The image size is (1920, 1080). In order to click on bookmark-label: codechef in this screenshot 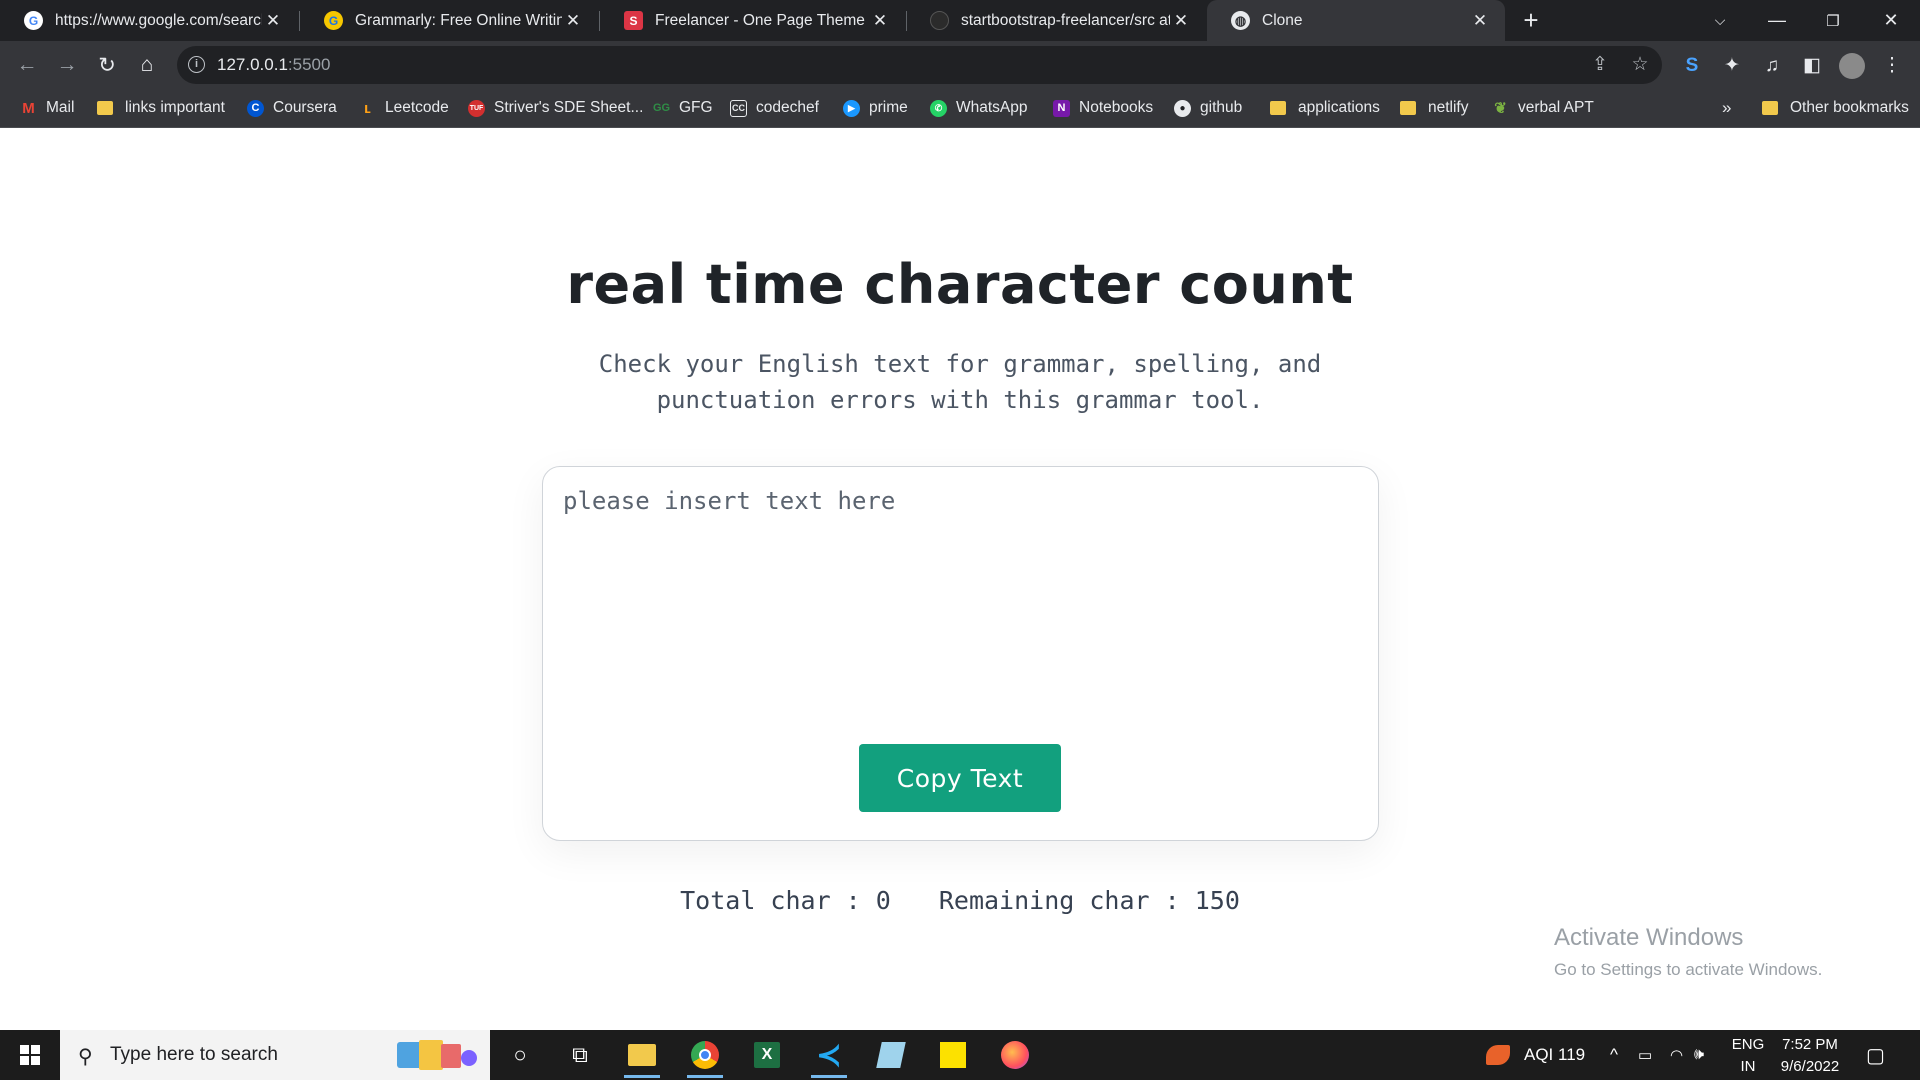, I will do `click(787, 107)`.